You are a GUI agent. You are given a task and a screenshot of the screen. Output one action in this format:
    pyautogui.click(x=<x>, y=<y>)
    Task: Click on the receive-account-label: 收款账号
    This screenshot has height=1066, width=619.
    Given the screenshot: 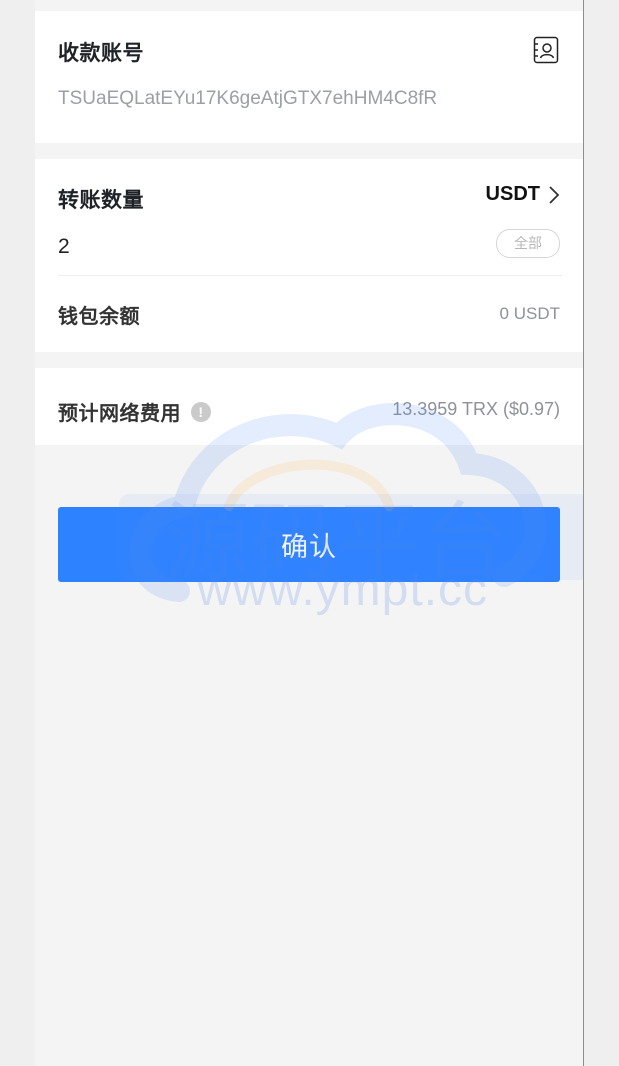 What is the action you would take?
    pyautogui.click(x=101, y=53)
    